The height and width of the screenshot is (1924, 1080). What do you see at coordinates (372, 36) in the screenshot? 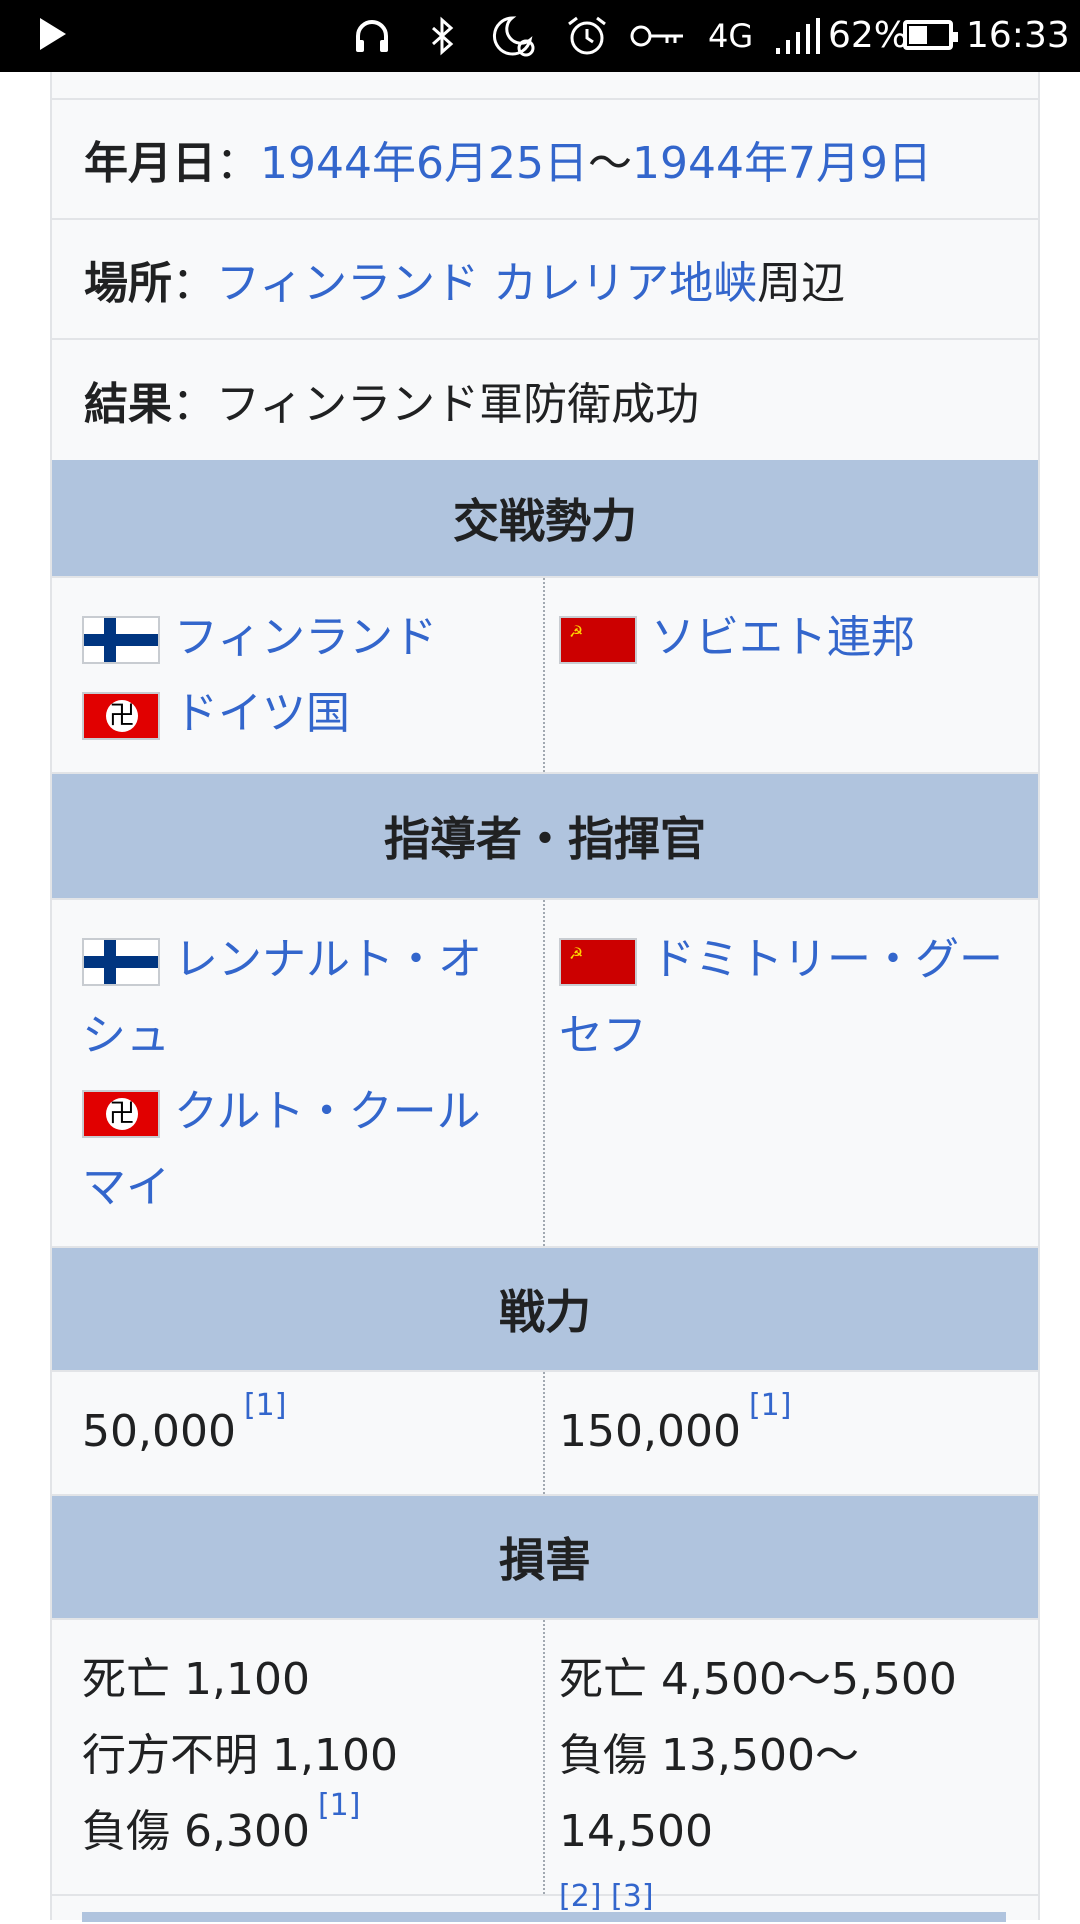
I see `headphones-icon` at bounding box center [372, 36].